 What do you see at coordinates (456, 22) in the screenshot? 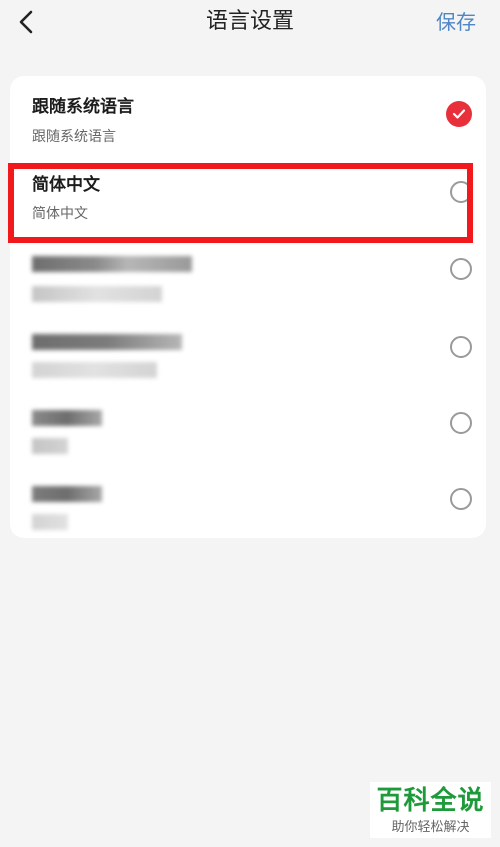
I see `save-button: 保存` at bounding box center [456, 22].